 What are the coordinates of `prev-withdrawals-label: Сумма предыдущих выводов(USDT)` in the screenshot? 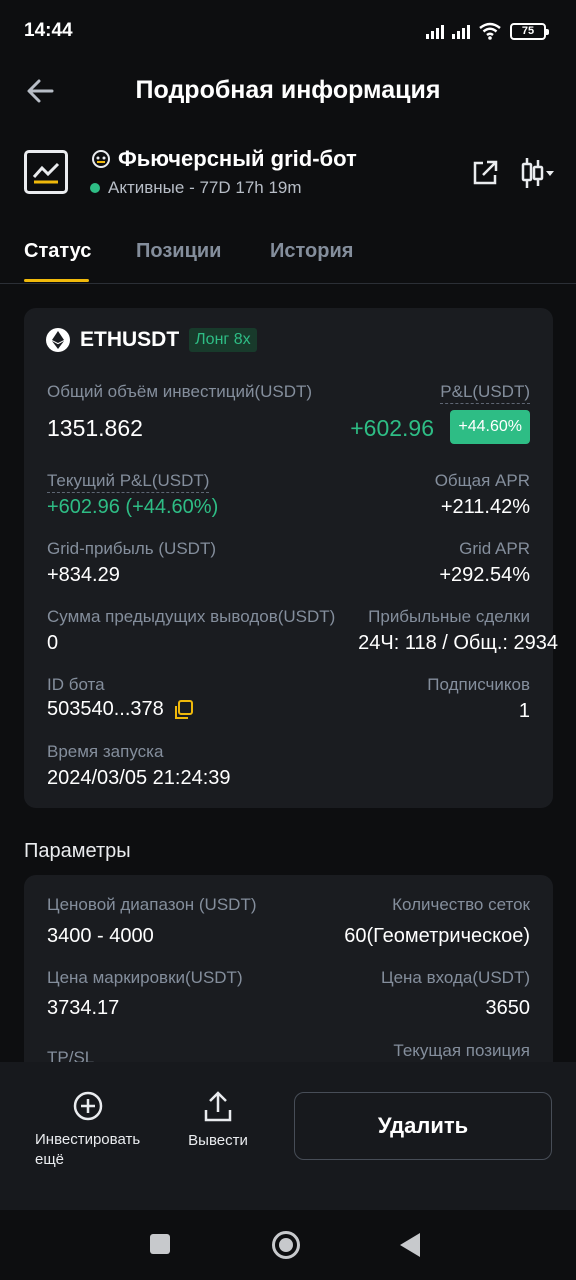 It's located at (191, 616).